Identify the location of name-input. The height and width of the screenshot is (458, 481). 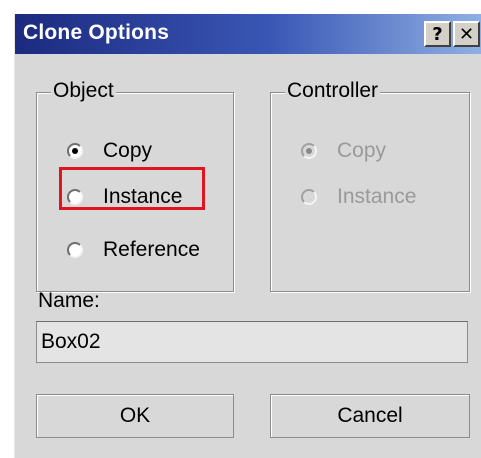
(252, 342).